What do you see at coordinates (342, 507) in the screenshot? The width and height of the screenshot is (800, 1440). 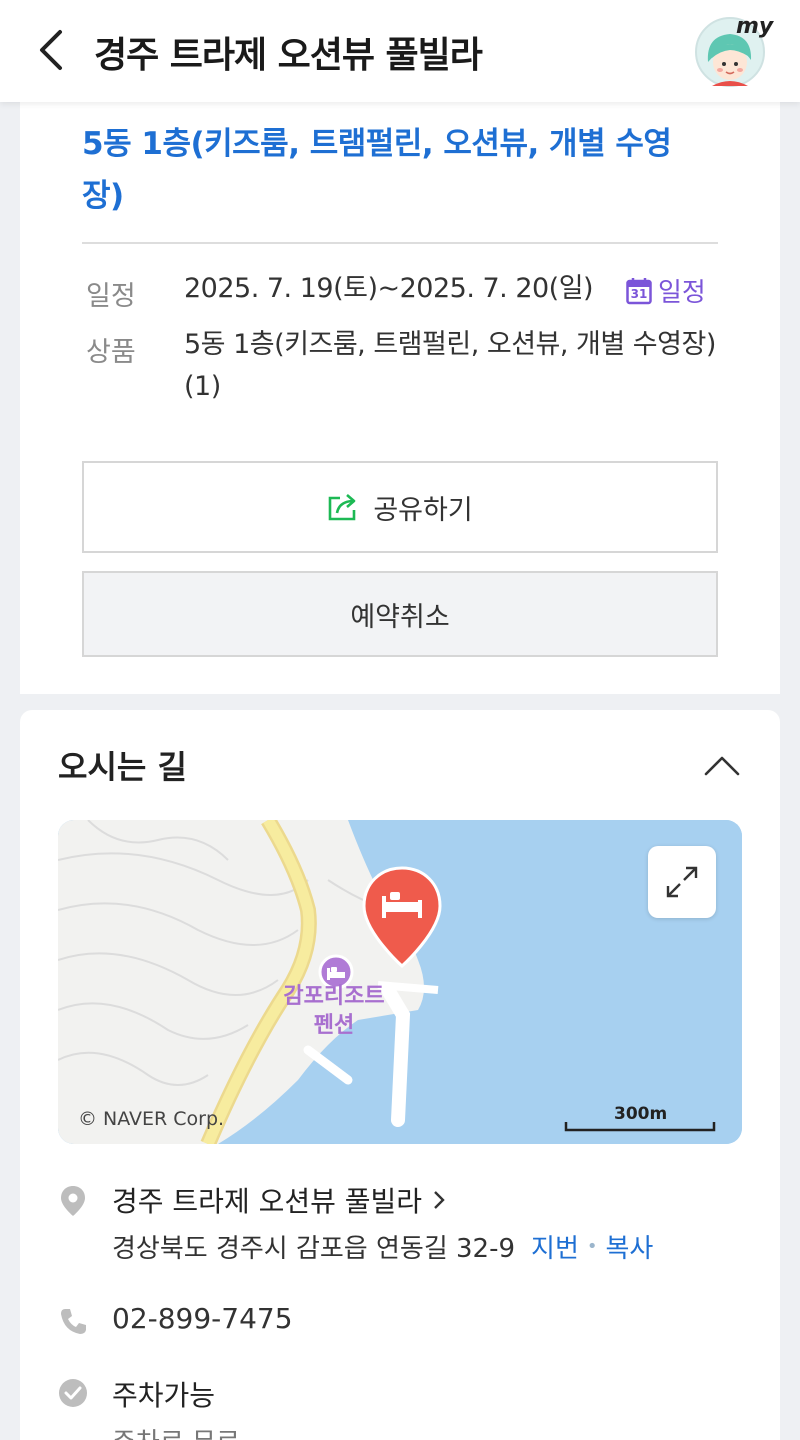 I see `share-icon` at bounding box center [342, 507].